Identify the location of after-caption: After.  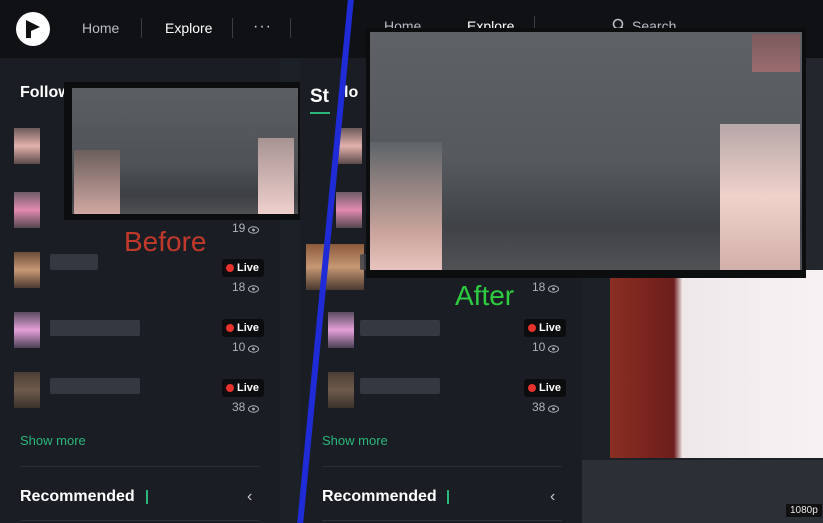
(485, 295).